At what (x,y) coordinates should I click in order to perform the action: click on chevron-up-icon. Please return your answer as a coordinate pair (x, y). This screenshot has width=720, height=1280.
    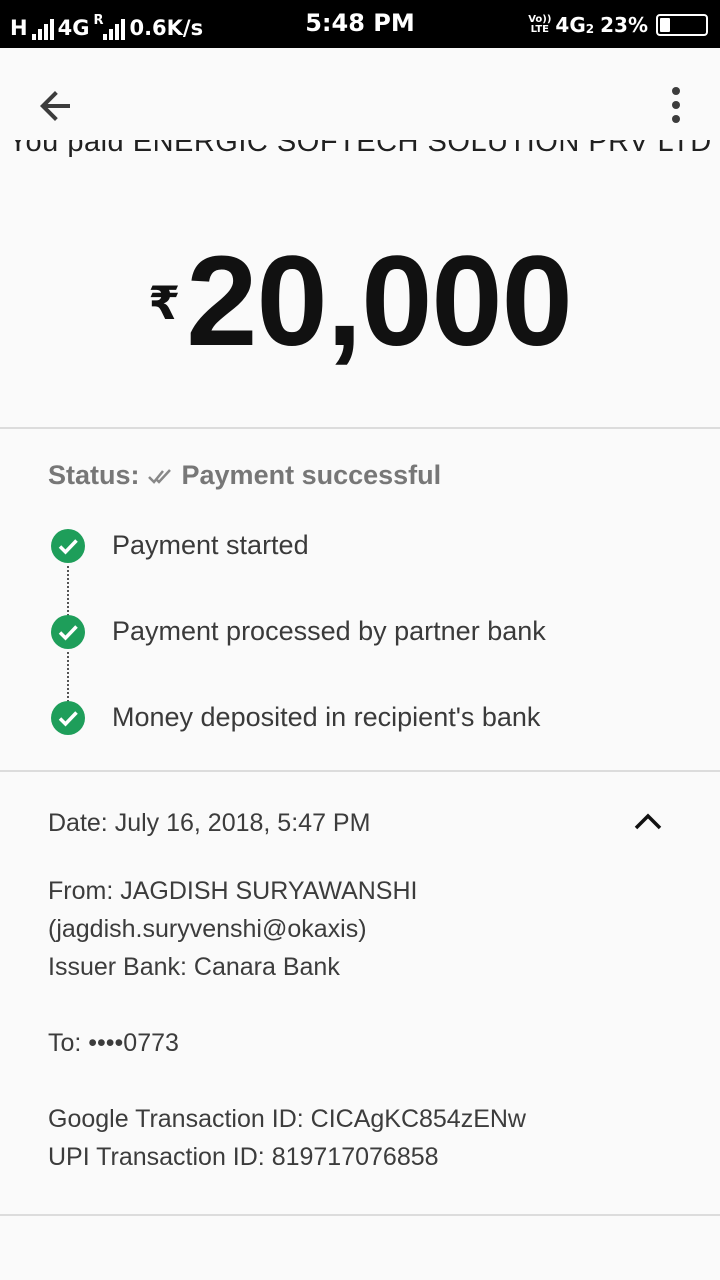
    Looking at the image, I should click on (648, 820).